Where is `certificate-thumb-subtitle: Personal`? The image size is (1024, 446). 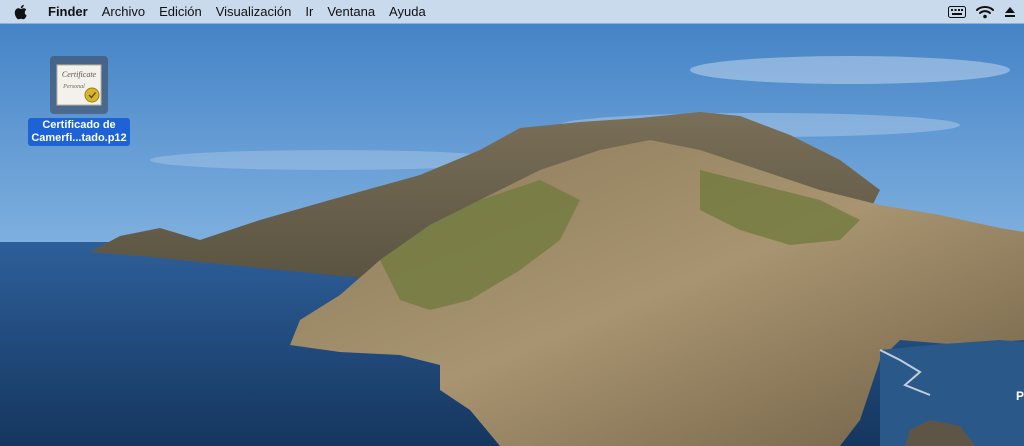 certificate-thumb-subtitle: Personal is located at coordinates (73, 87).